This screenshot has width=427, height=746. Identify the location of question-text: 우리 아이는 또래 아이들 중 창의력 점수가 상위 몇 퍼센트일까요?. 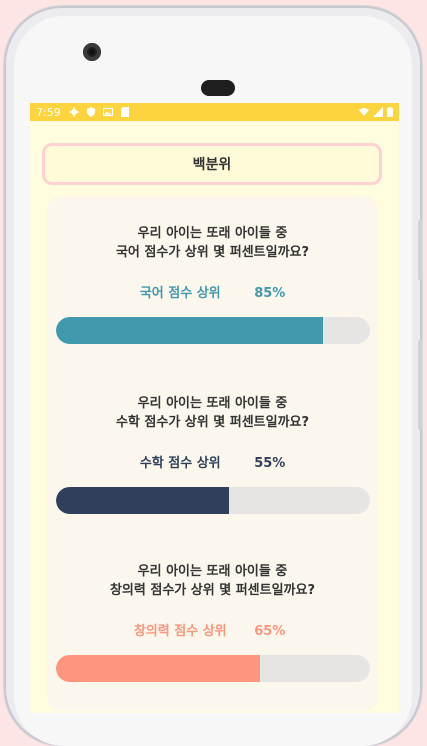
(212, 581).